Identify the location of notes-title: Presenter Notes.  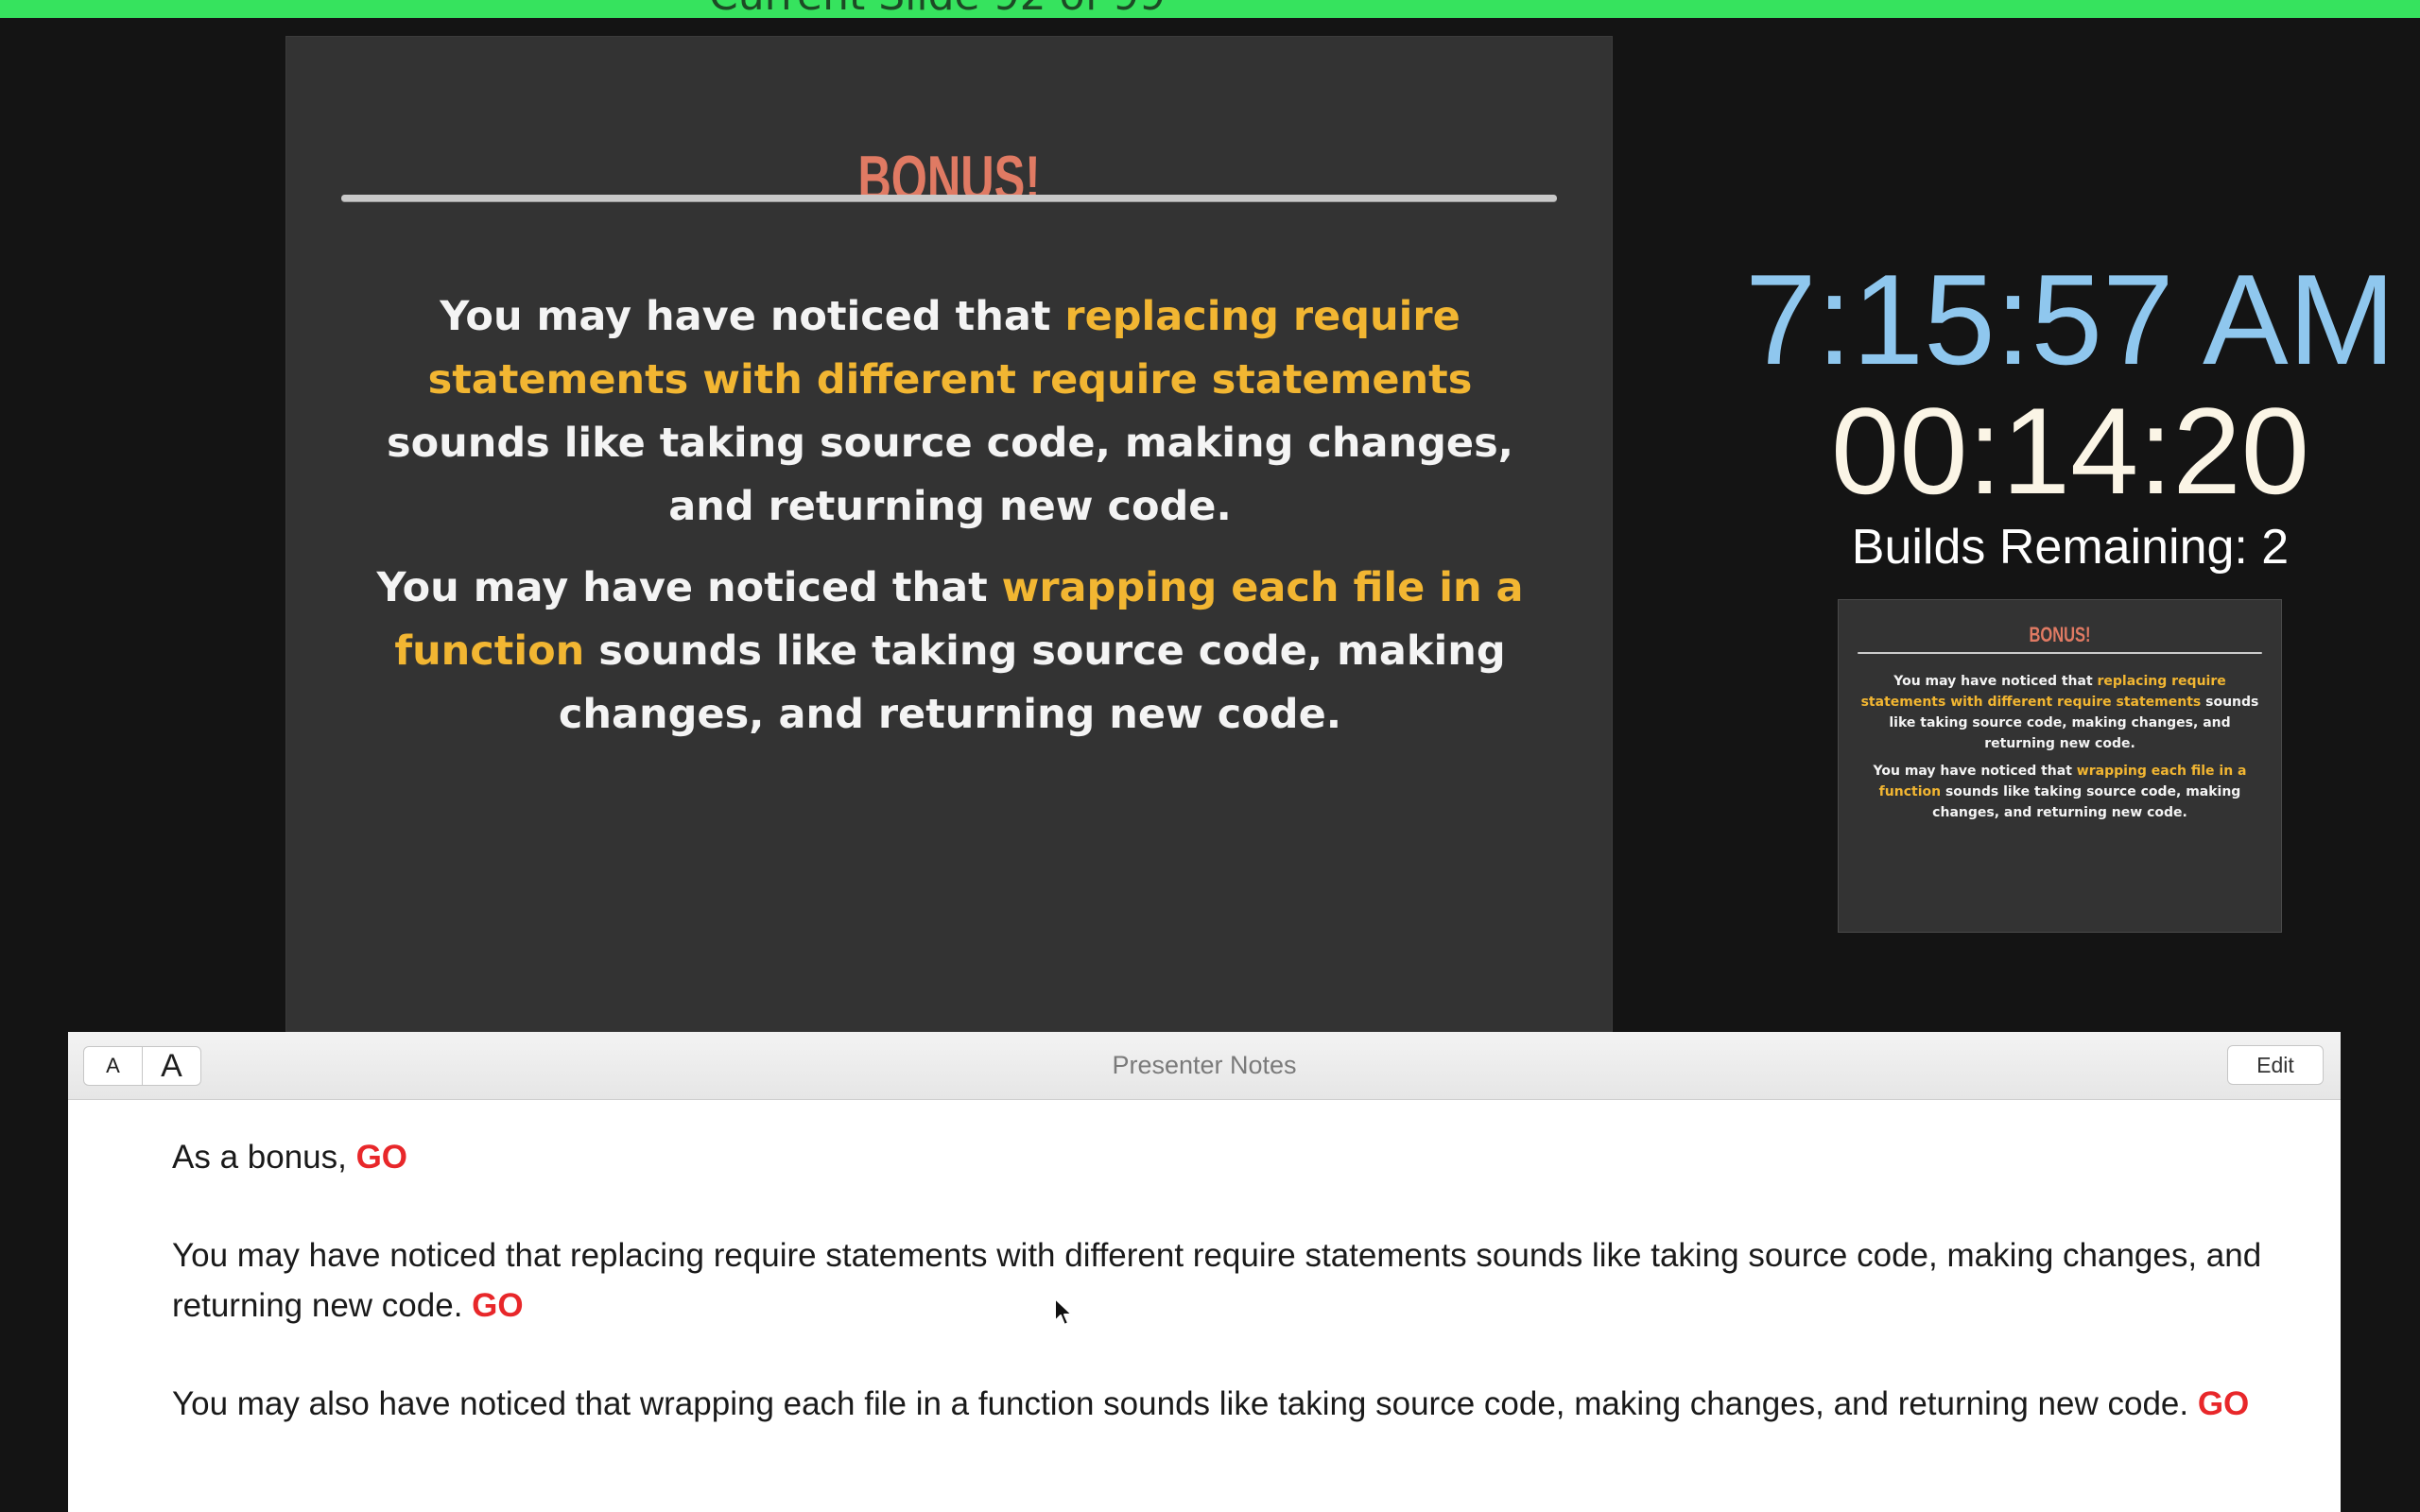
(1204, 1065).